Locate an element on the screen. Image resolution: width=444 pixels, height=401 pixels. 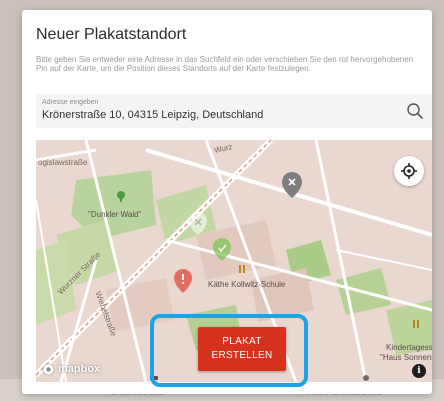
mapbox-logo: mapbox is located at coordinates (71, 369).